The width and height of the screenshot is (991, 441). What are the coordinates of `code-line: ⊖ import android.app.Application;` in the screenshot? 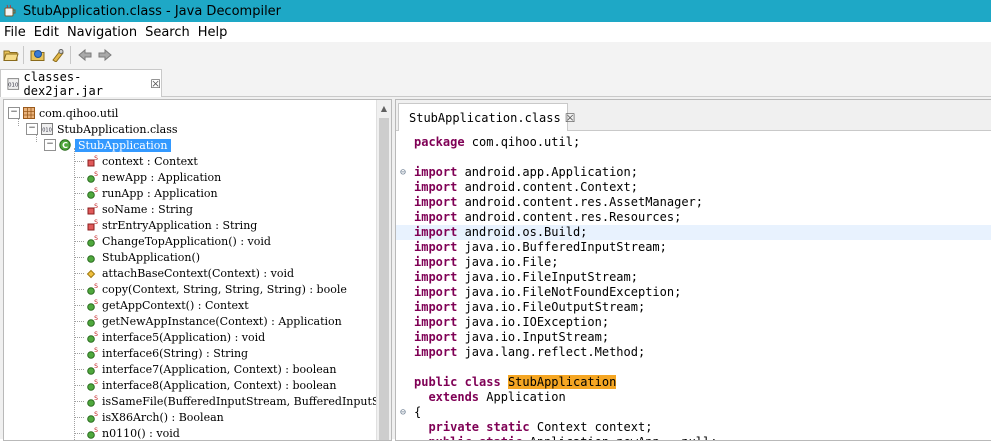 It's located at (693, 172).